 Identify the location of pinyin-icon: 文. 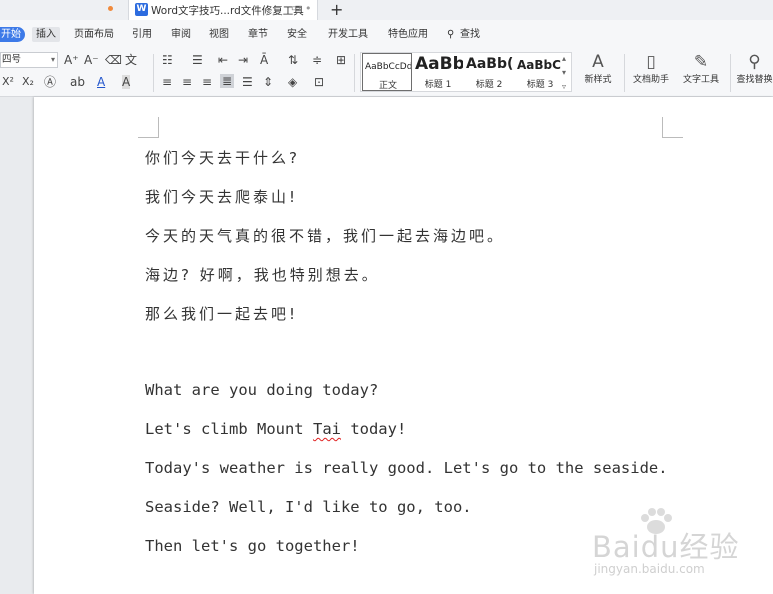
(131, 60).